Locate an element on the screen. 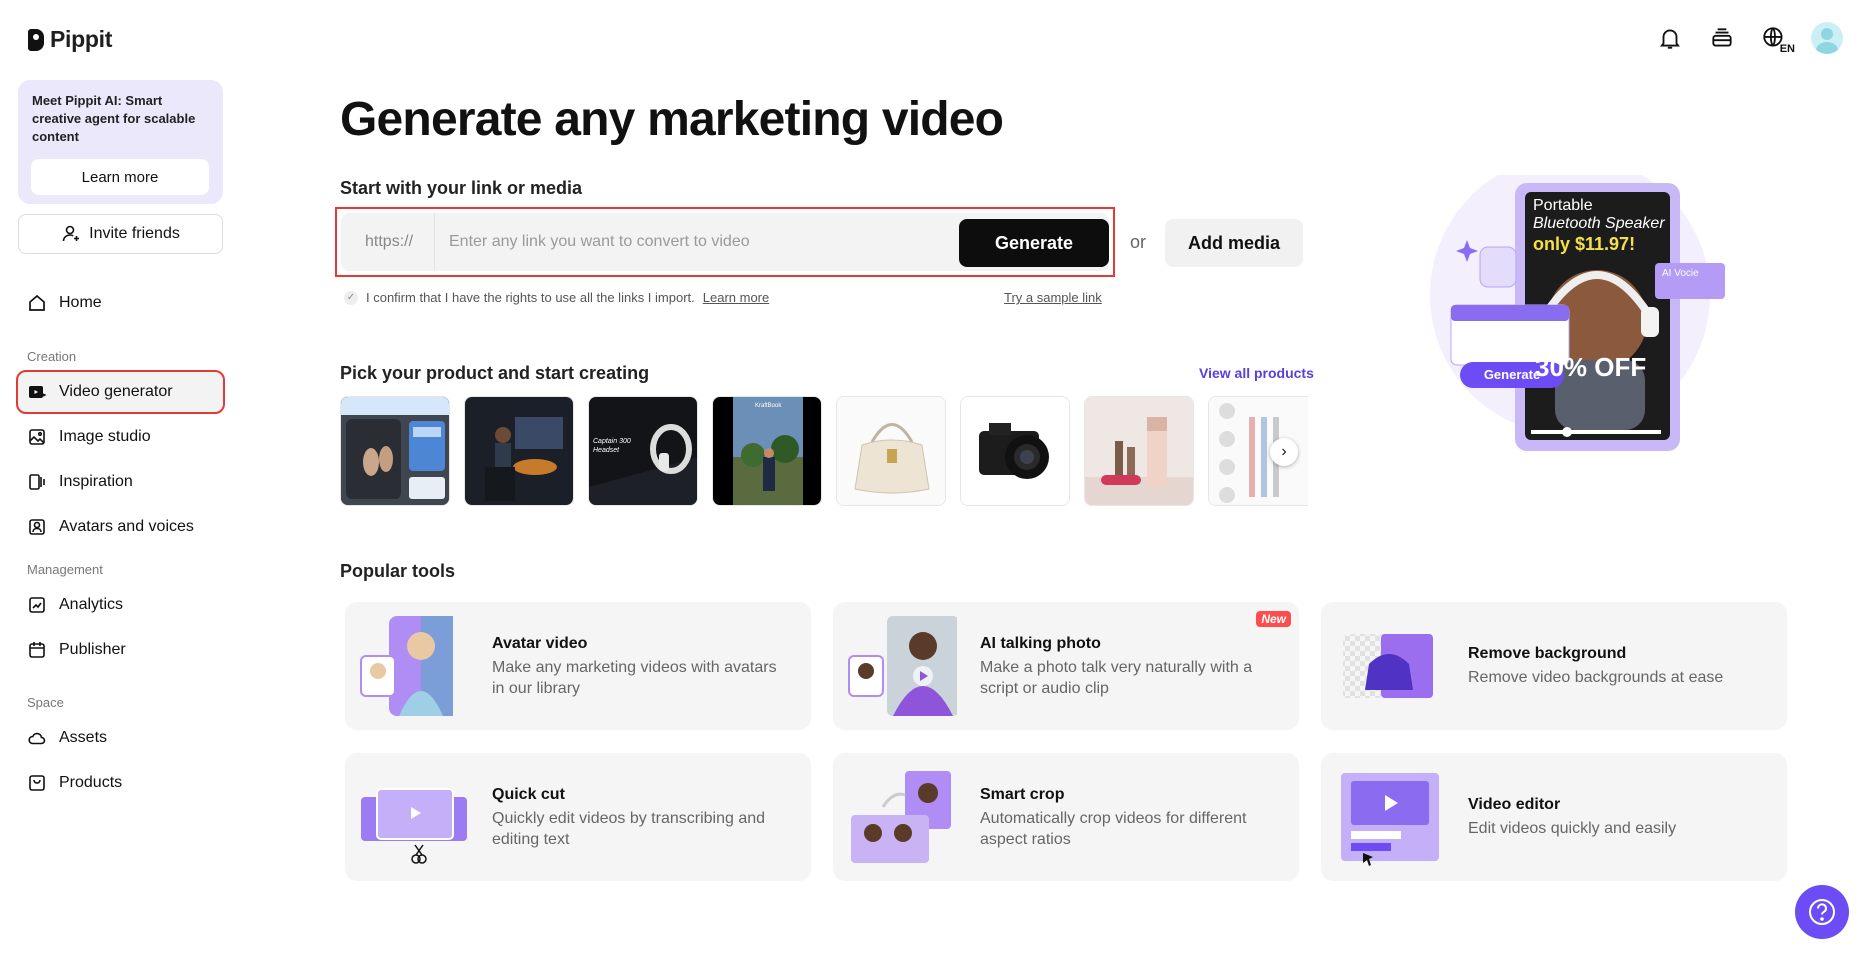 This screenshot has width=1865, height=969. sidebar-item-label: Video generator is located at coordinates (116, 391).